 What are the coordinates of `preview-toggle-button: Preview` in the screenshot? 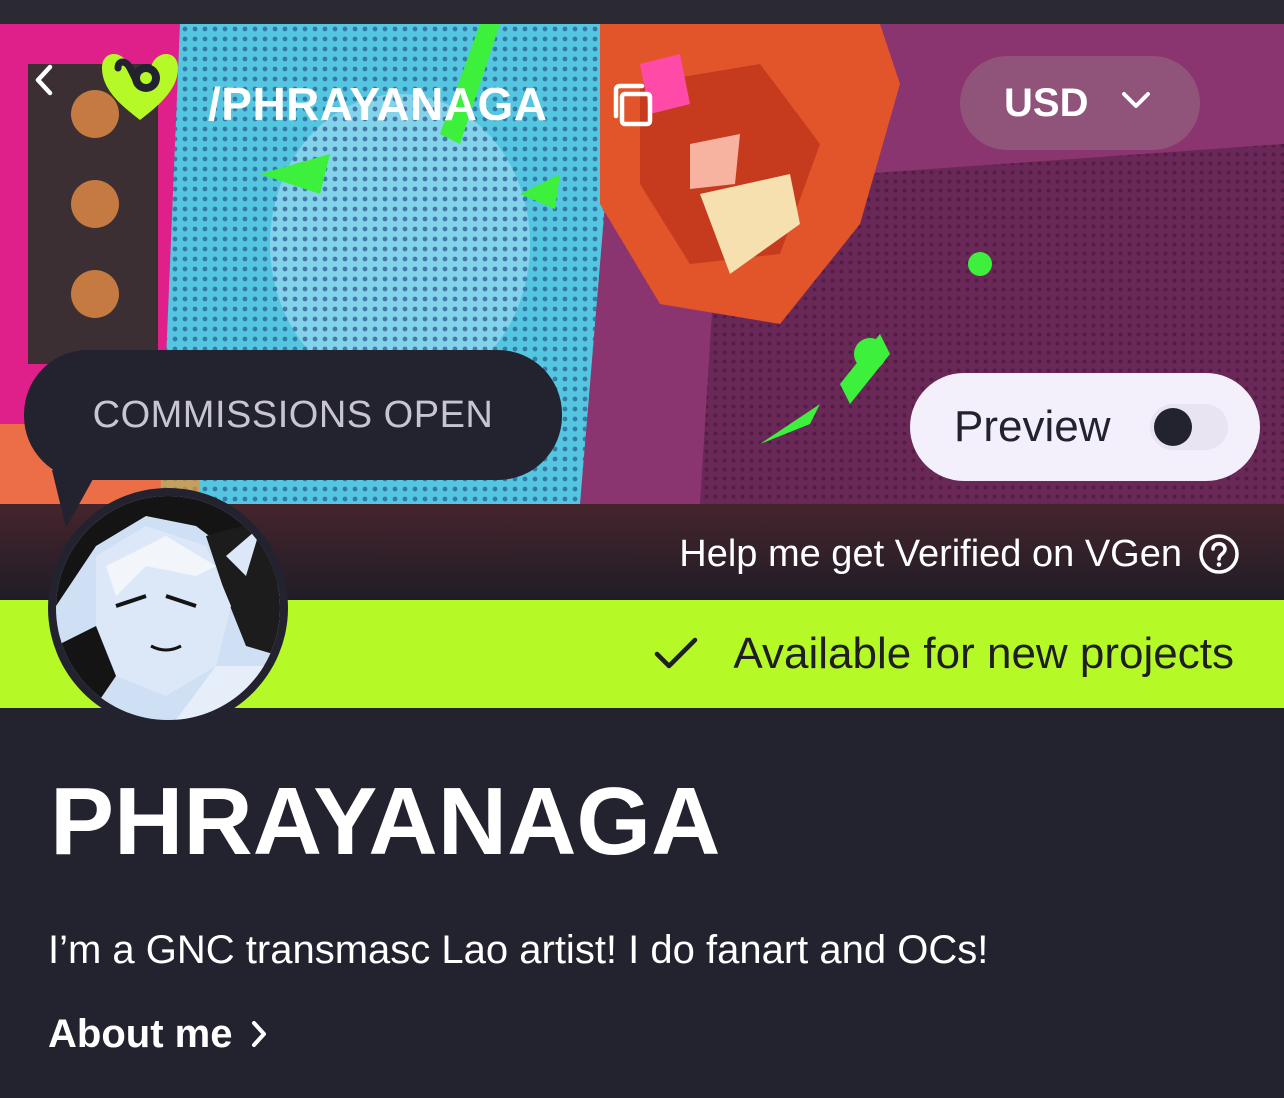 It's located at (1085, 427).